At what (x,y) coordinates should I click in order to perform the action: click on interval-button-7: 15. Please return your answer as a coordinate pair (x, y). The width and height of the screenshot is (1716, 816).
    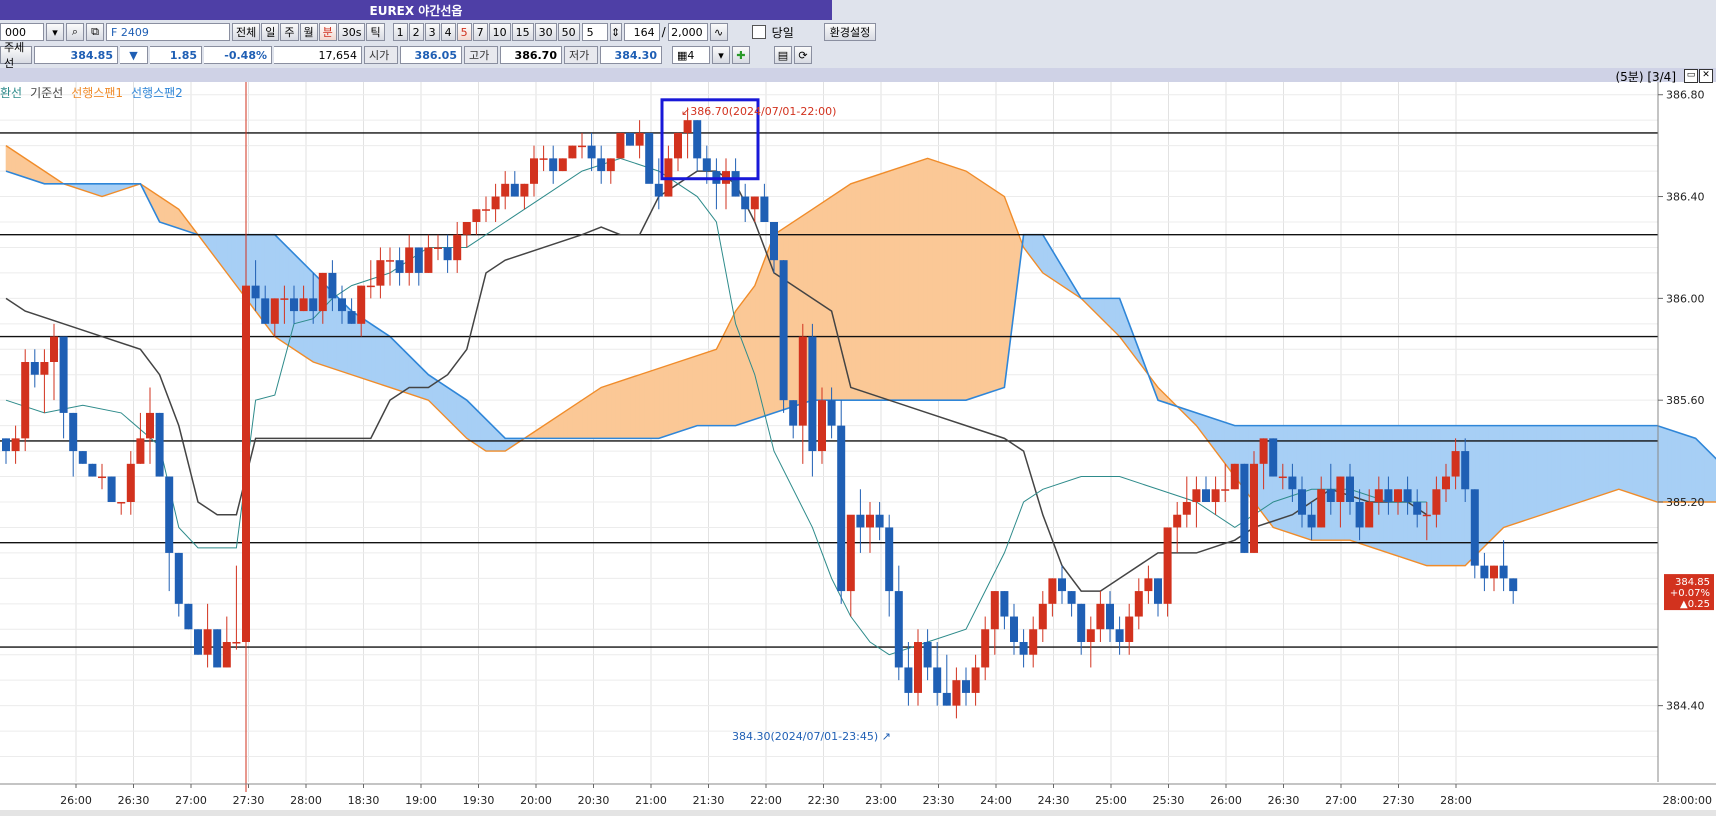
    Looking at the image, I should click on (522, 32).